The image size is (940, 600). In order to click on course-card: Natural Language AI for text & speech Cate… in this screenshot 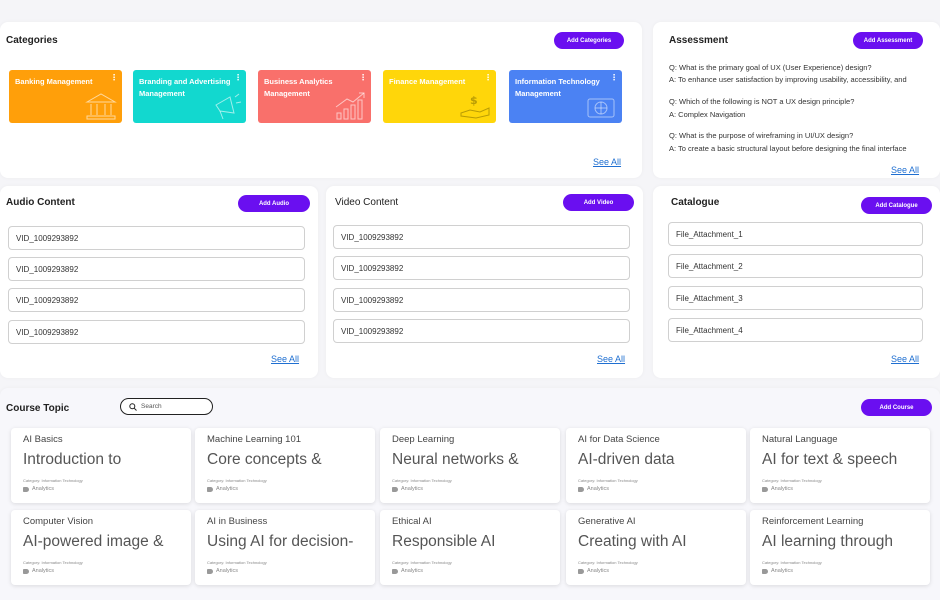, I will do `click(840, 465)`.